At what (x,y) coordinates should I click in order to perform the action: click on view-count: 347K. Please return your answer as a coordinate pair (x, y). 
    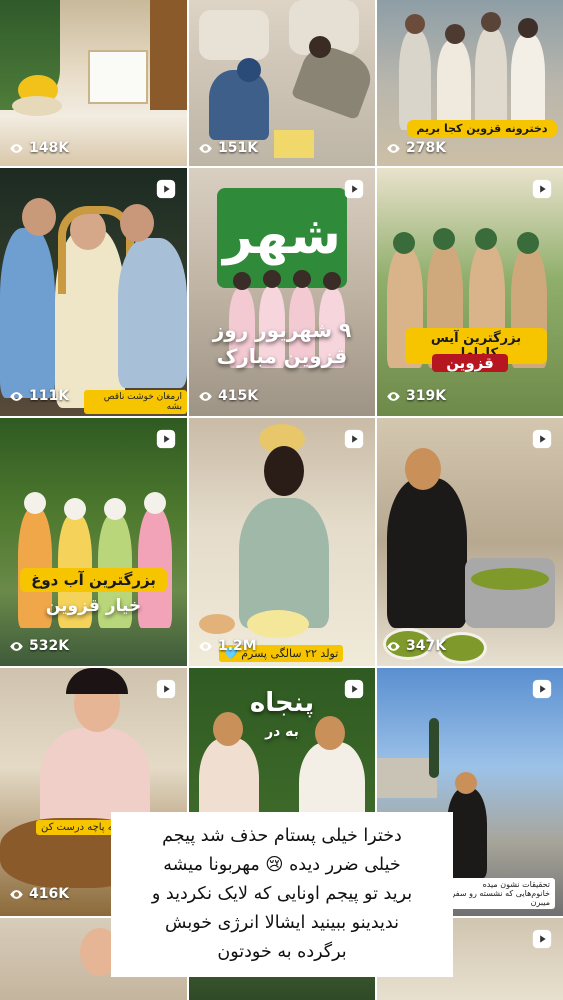
    Looking at the image, I should click on (416, 646).